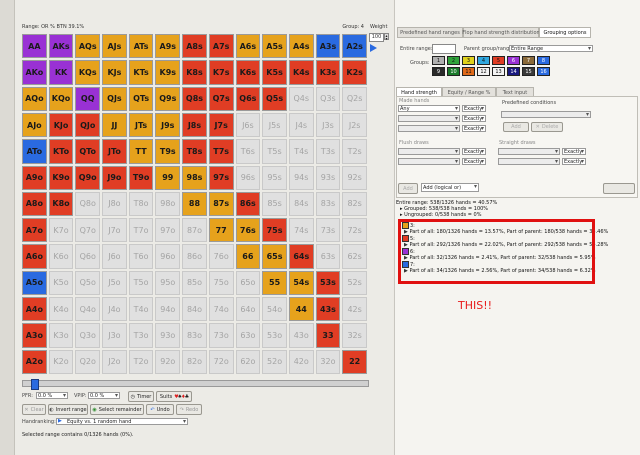 The image size is (640, 455). Describe the element at coordinates (168, 335) in the screenshot. I see `hand-cell: 93o` at that location.